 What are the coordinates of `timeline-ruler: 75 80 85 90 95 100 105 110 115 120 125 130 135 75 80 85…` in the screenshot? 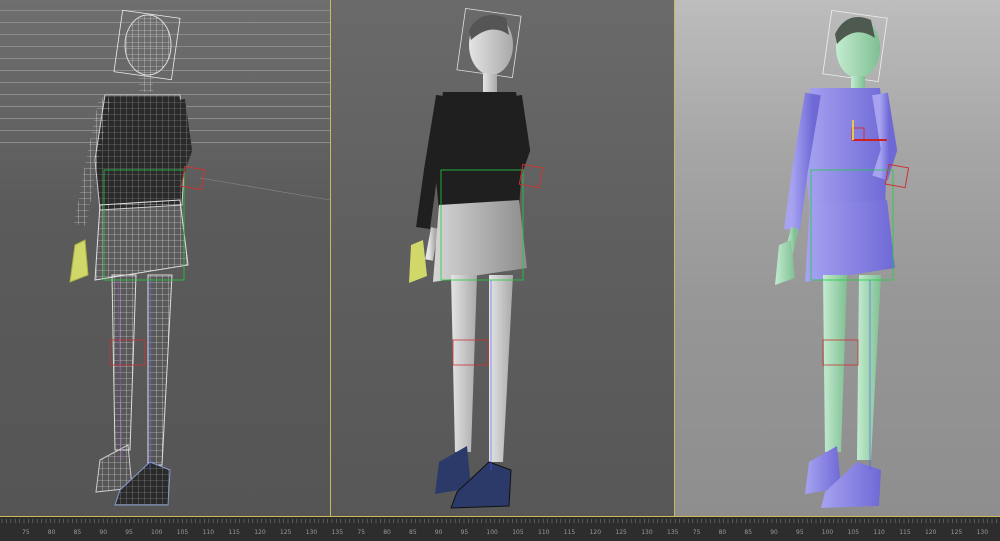 It's located at (500, 528).